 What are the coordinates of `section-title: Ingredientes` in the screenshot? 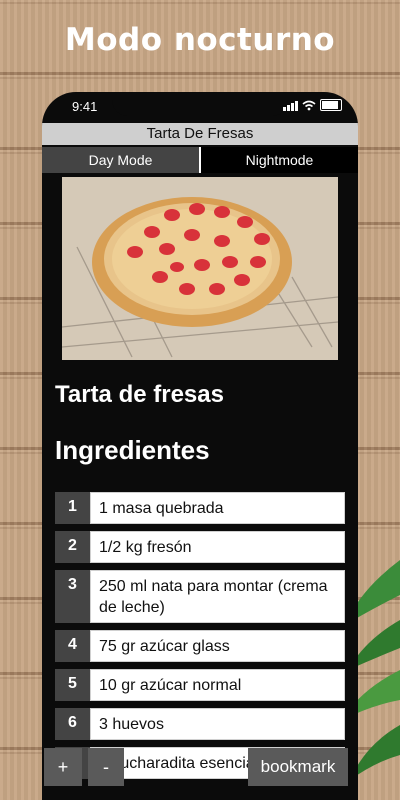 It's located at (132, 450).